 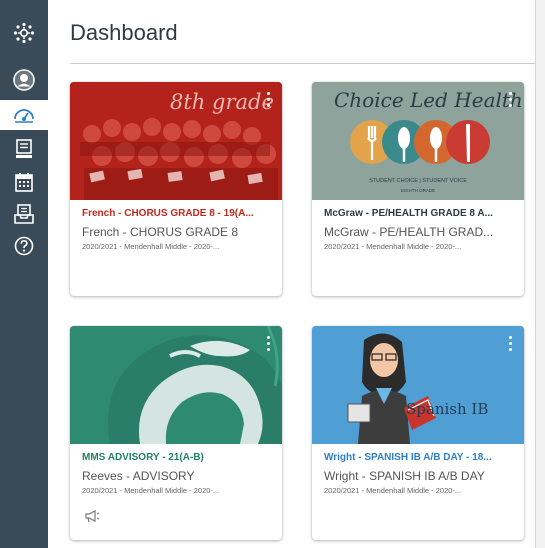 What do you see at coordinates (404, 476) in the screenshot?
I see `course-name: Wright - SPANISH IB A/B DAY` at bounding box center [404, 476].